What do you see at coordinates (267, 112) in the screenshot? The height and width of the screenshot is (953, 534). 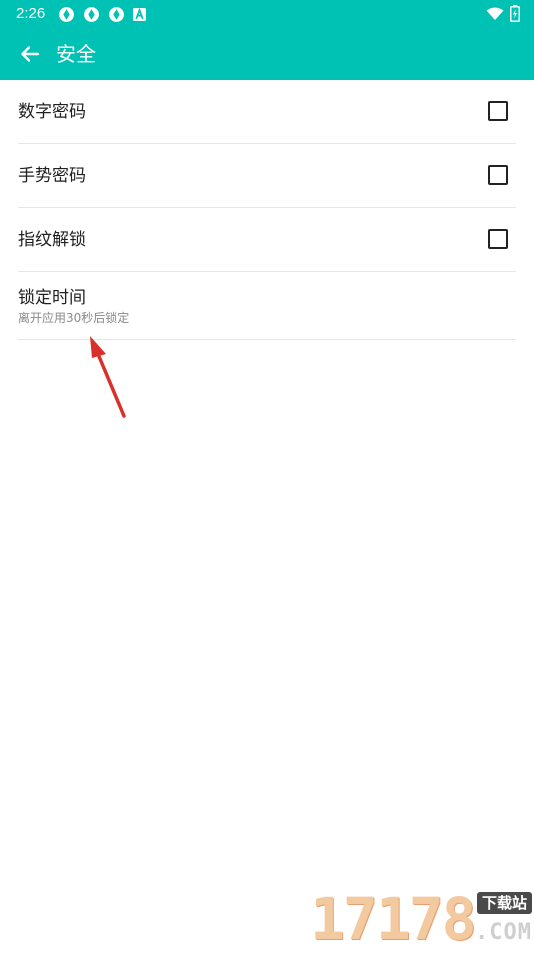 I see `setting-numeric-password: 数字密码` at bounding box center [267, 112].